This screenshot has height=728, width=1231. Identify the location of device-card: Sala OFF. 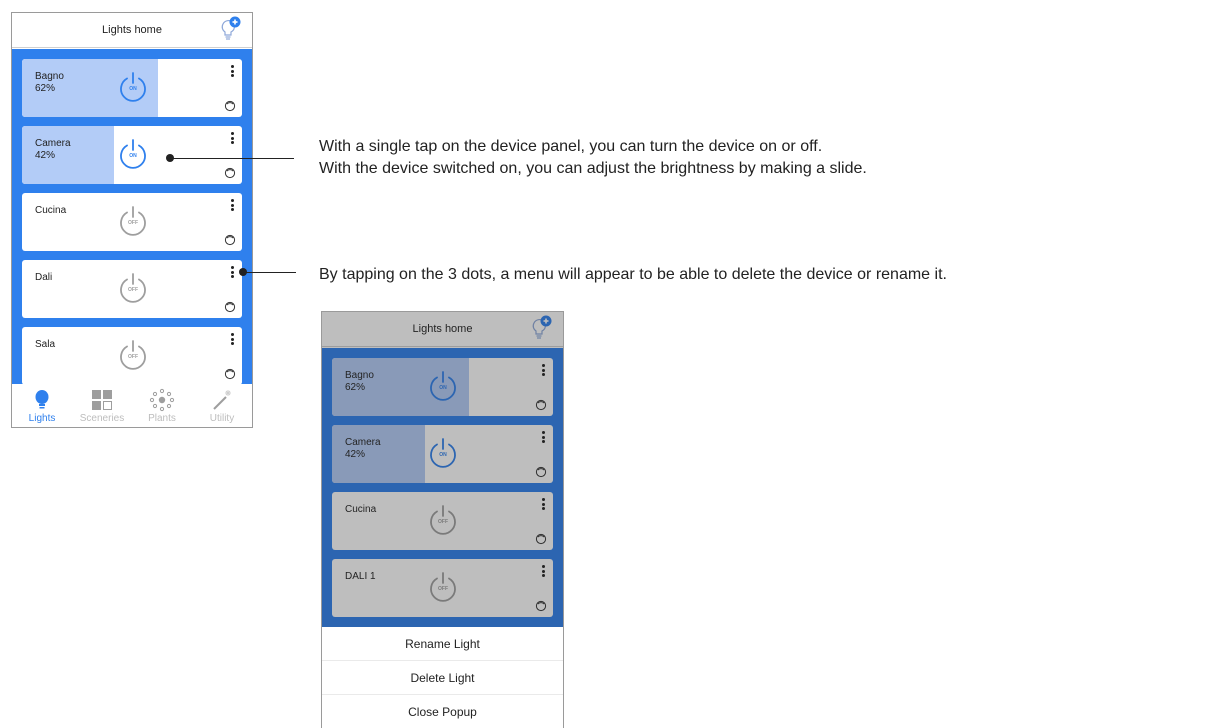
(132, 356).